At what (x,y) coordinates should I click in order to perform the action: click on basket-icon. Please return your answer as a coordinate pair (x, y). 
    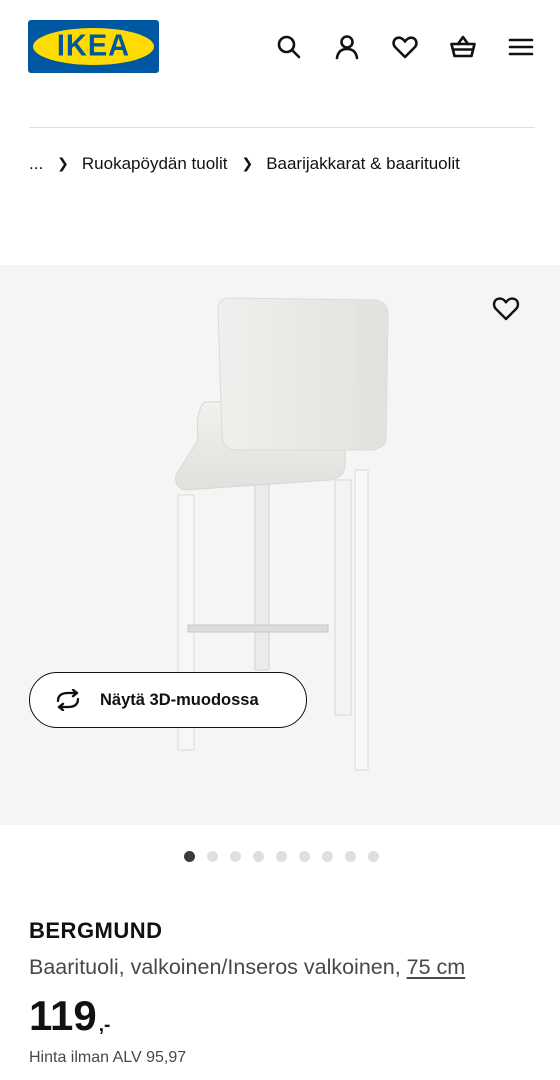
    Looking at the image, I should click on (463, 47).